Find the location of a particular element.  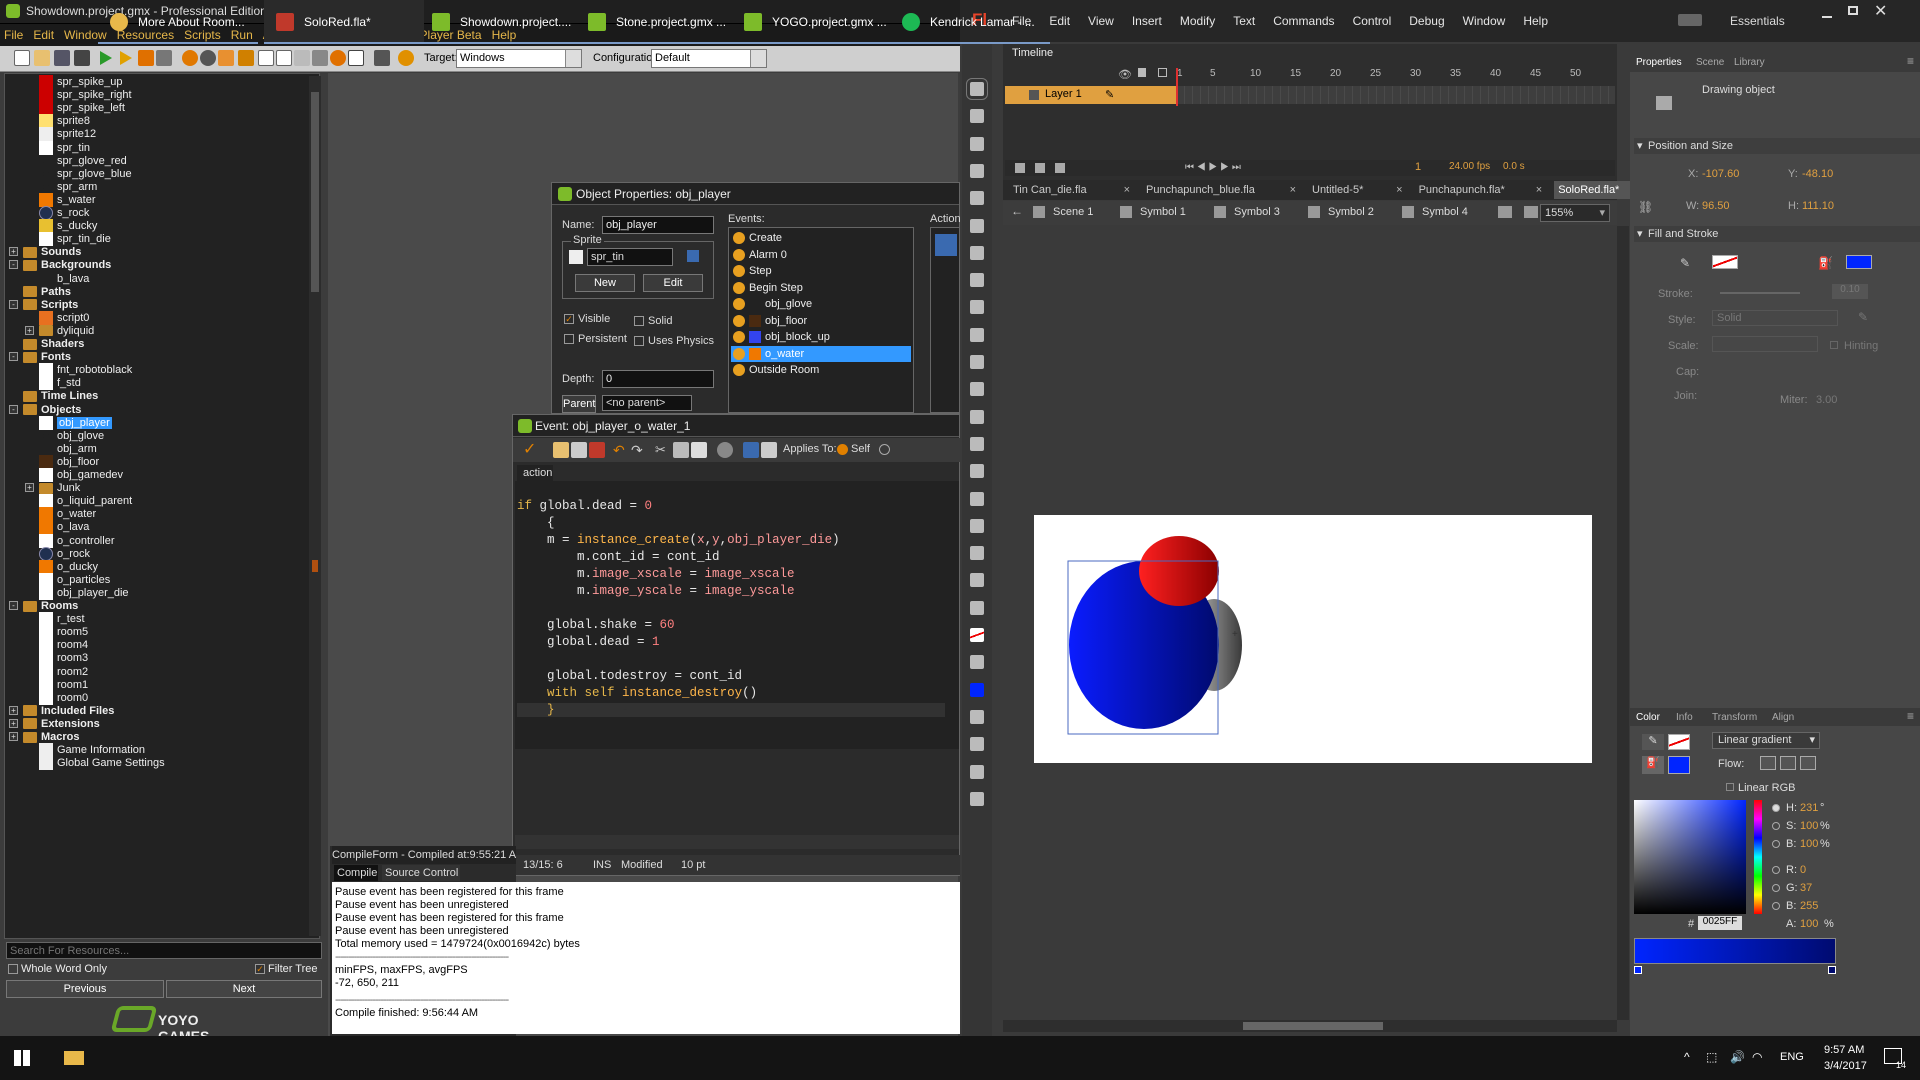

snap-icon is located at coordinates (977, 744).